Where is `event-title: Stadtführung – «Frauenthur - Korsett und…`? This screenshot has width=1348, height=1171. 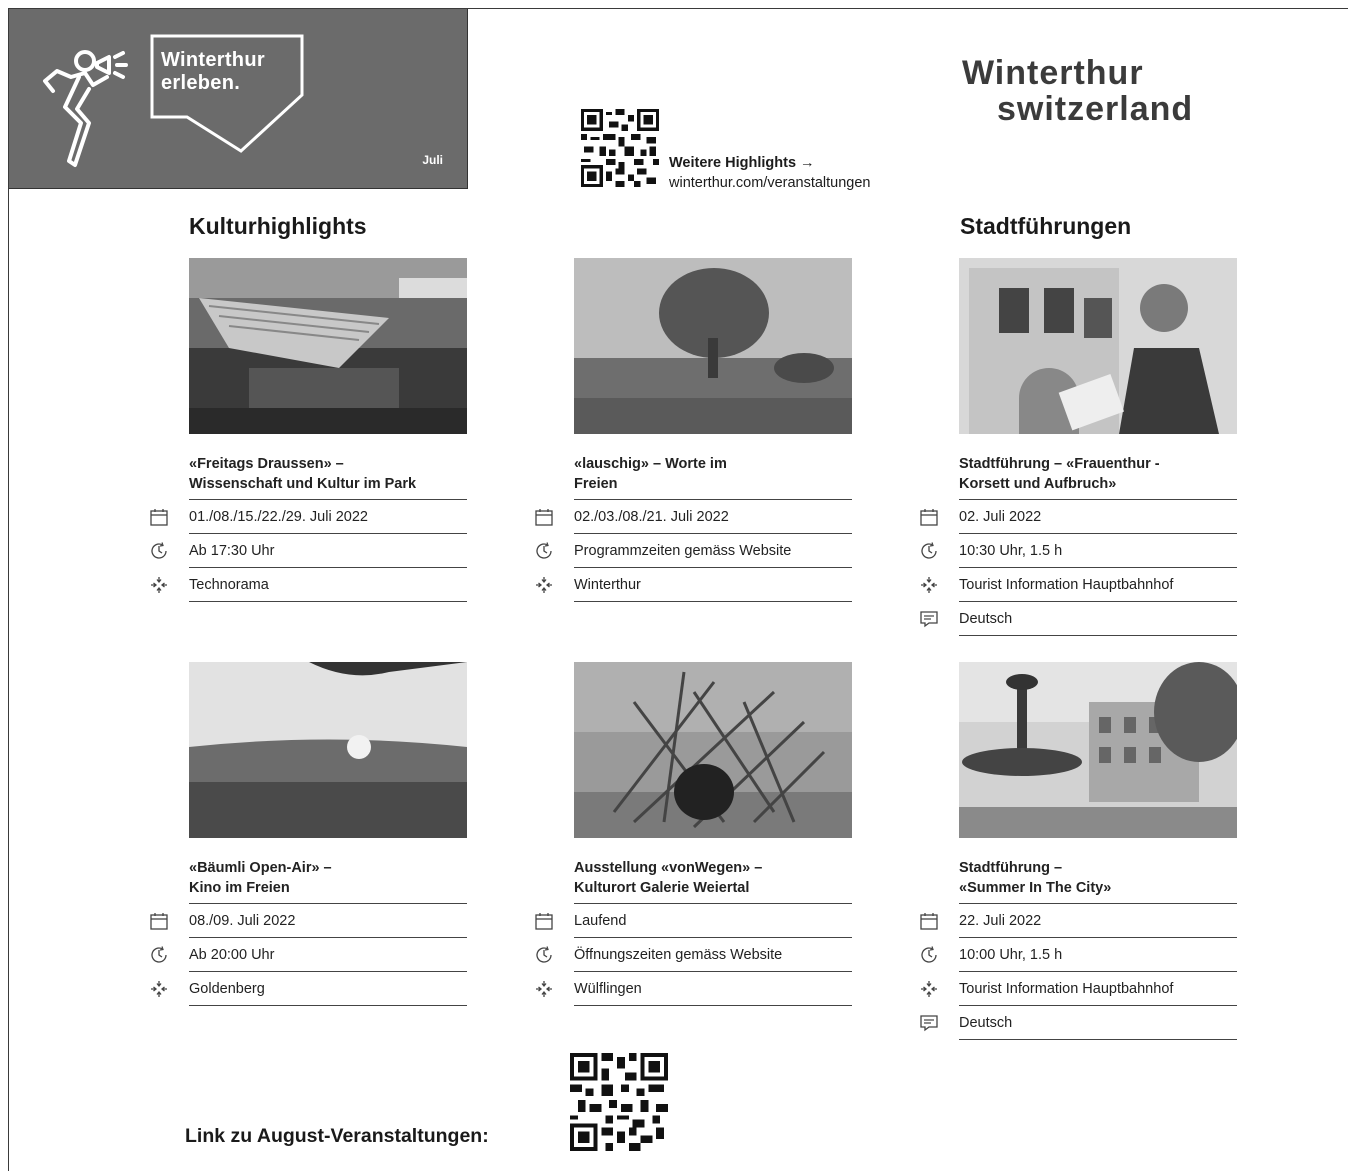
event-title: Stadtführung – «Frauenthur - Korsett und… is located at coordinates (1098, 477).